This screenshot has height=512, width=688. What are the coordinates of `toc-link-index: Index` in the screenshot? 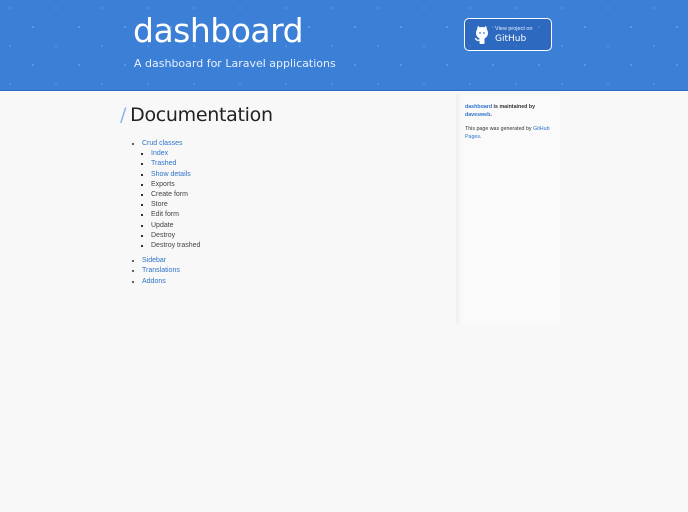 It's located at (159, 153).